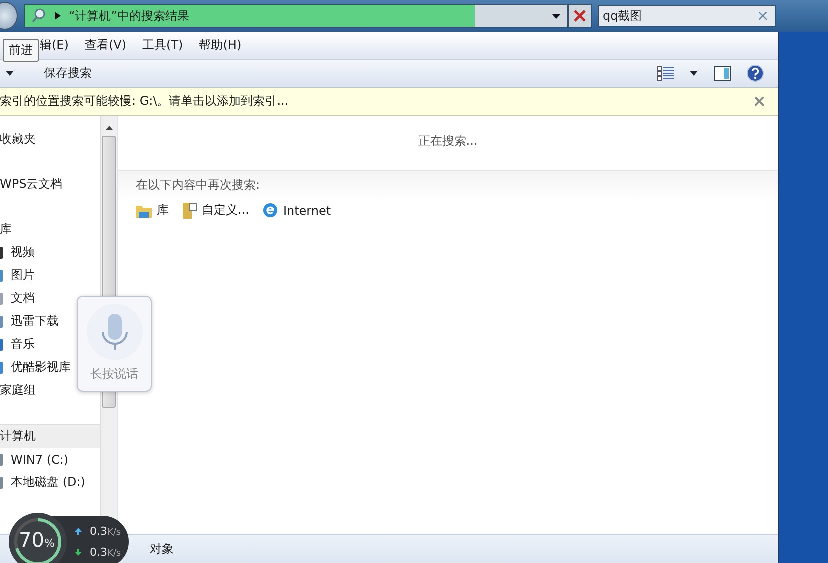 The width and height of the screenshot is (828, 563). Describe the element at coordinates (129, 16) in the screenshot. I see `address-path: “计算机”中的搜索结果` at that location.